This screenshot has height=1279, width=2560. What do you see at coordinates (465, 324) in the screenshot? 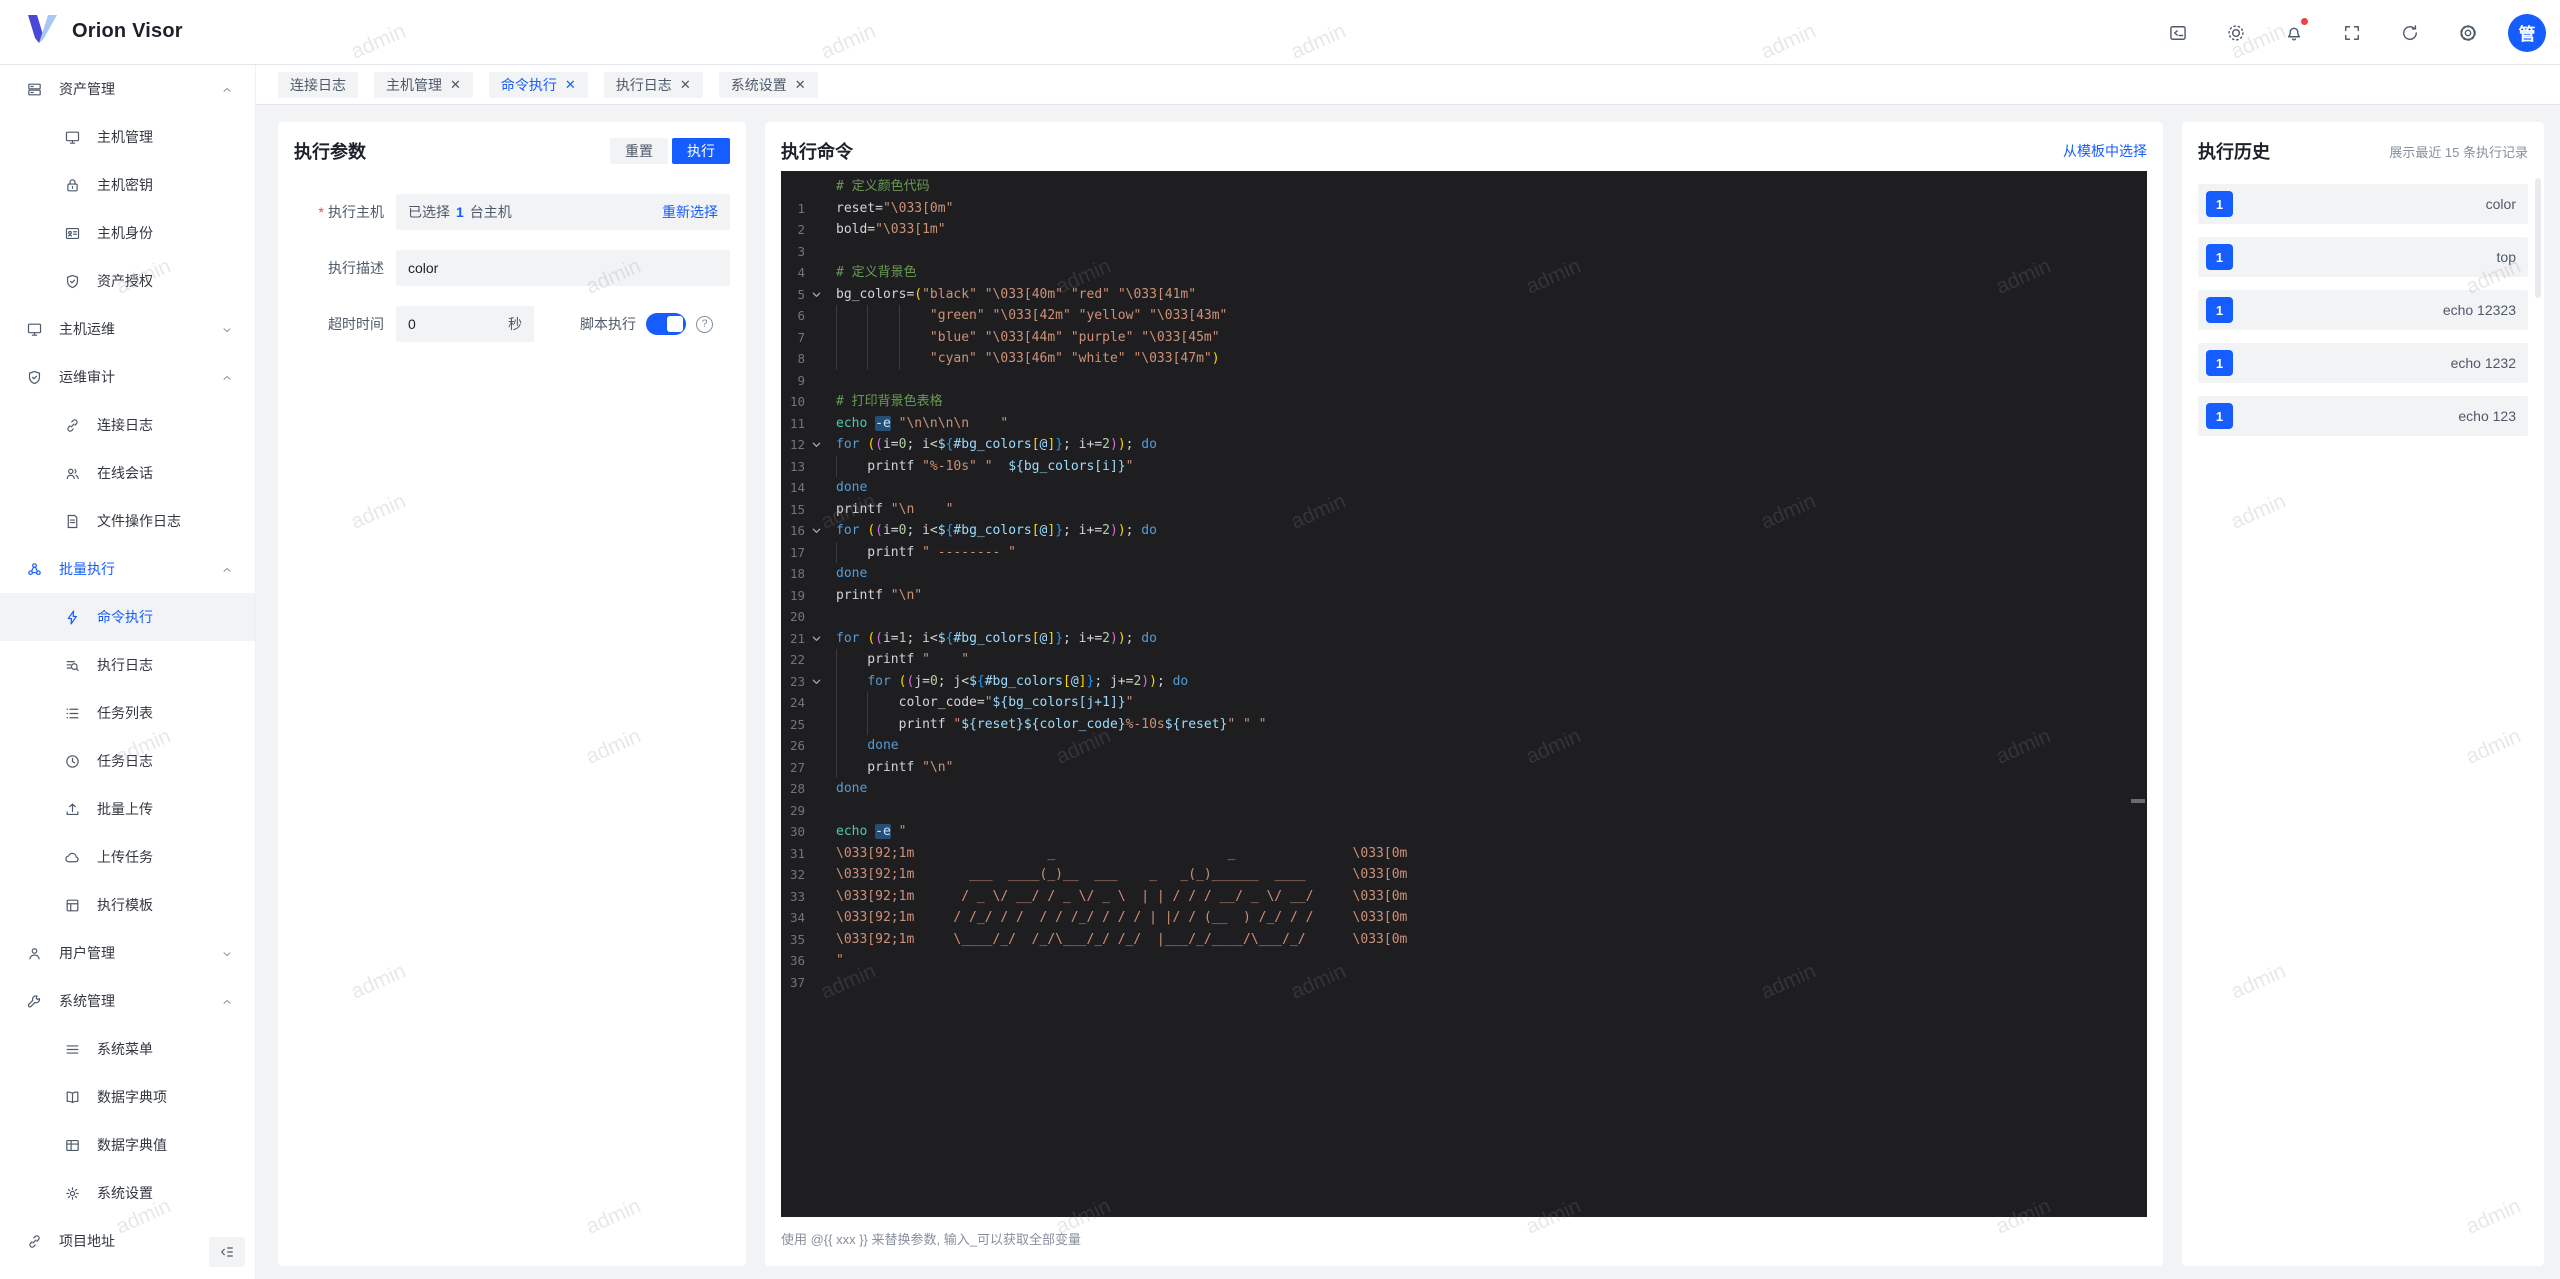
I see `timeout-input: 0 秒` at bounding box center [465, 324].